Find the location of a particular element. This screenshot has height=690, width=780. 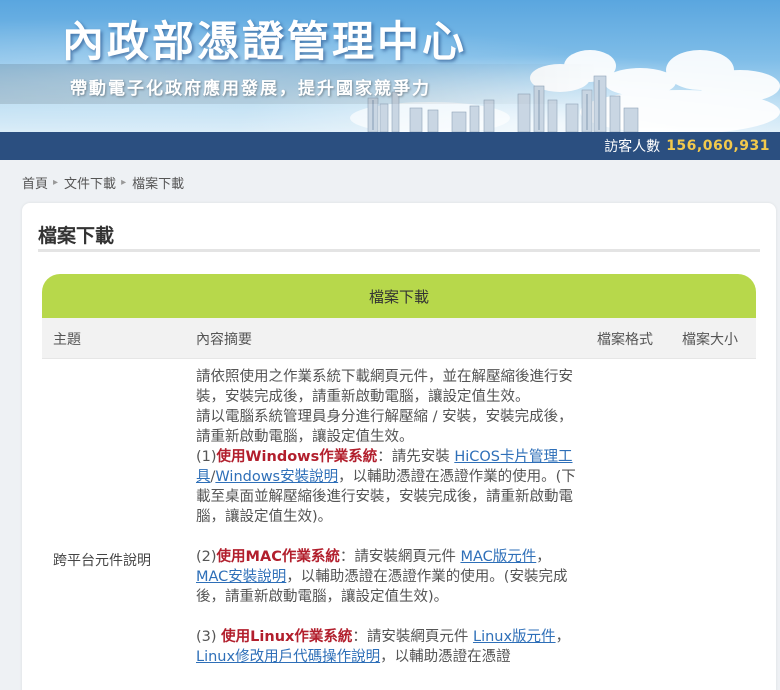

page-title: 檔案下載 is located at coordinates (76, 236).